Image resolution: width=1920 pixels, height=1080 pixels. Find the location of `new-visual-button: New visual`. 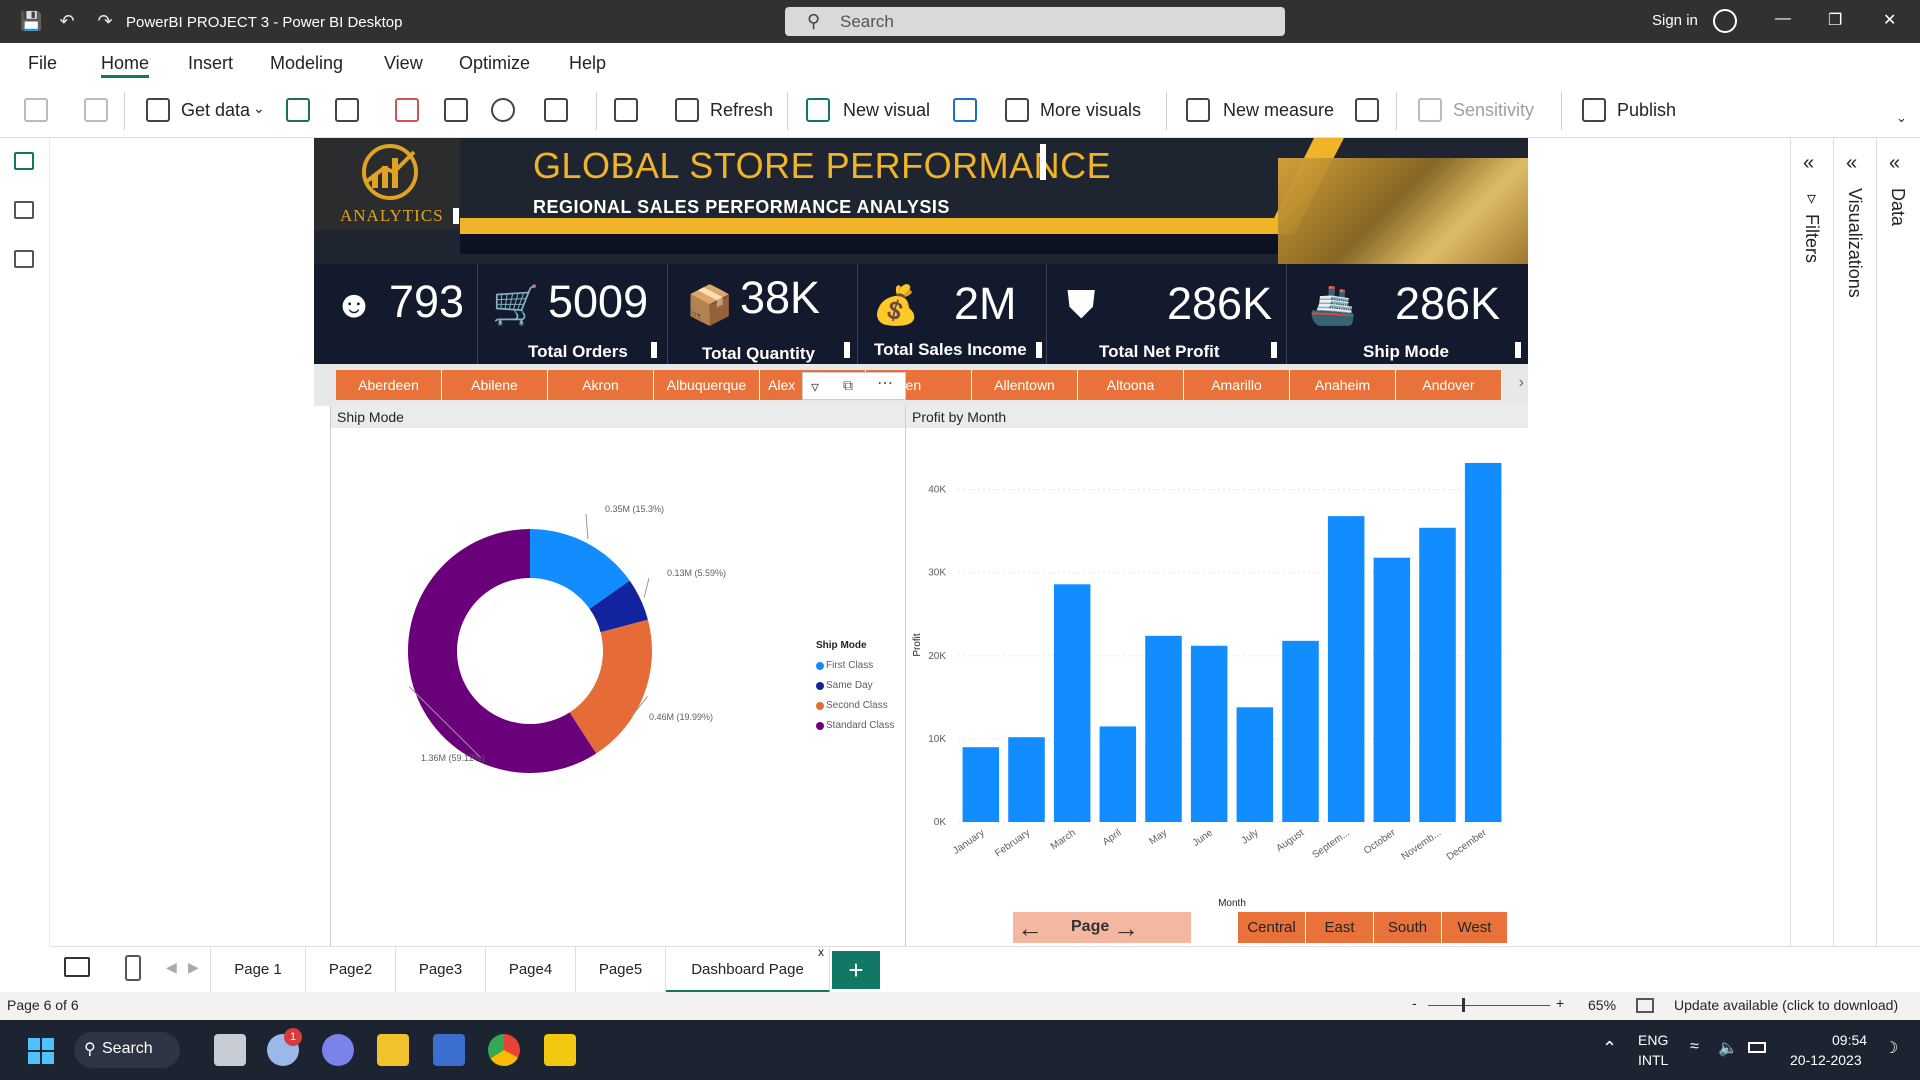

new-visual-button: New visual is located at coordinates (886, 110).